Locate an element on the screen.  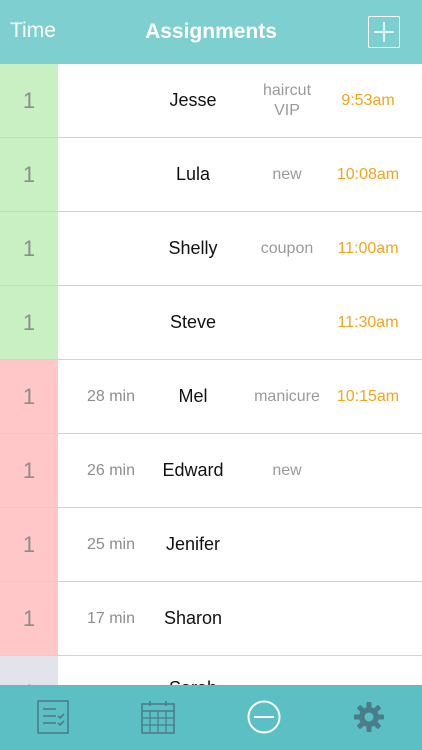
plus-icon is located at coordinates (384, 32).